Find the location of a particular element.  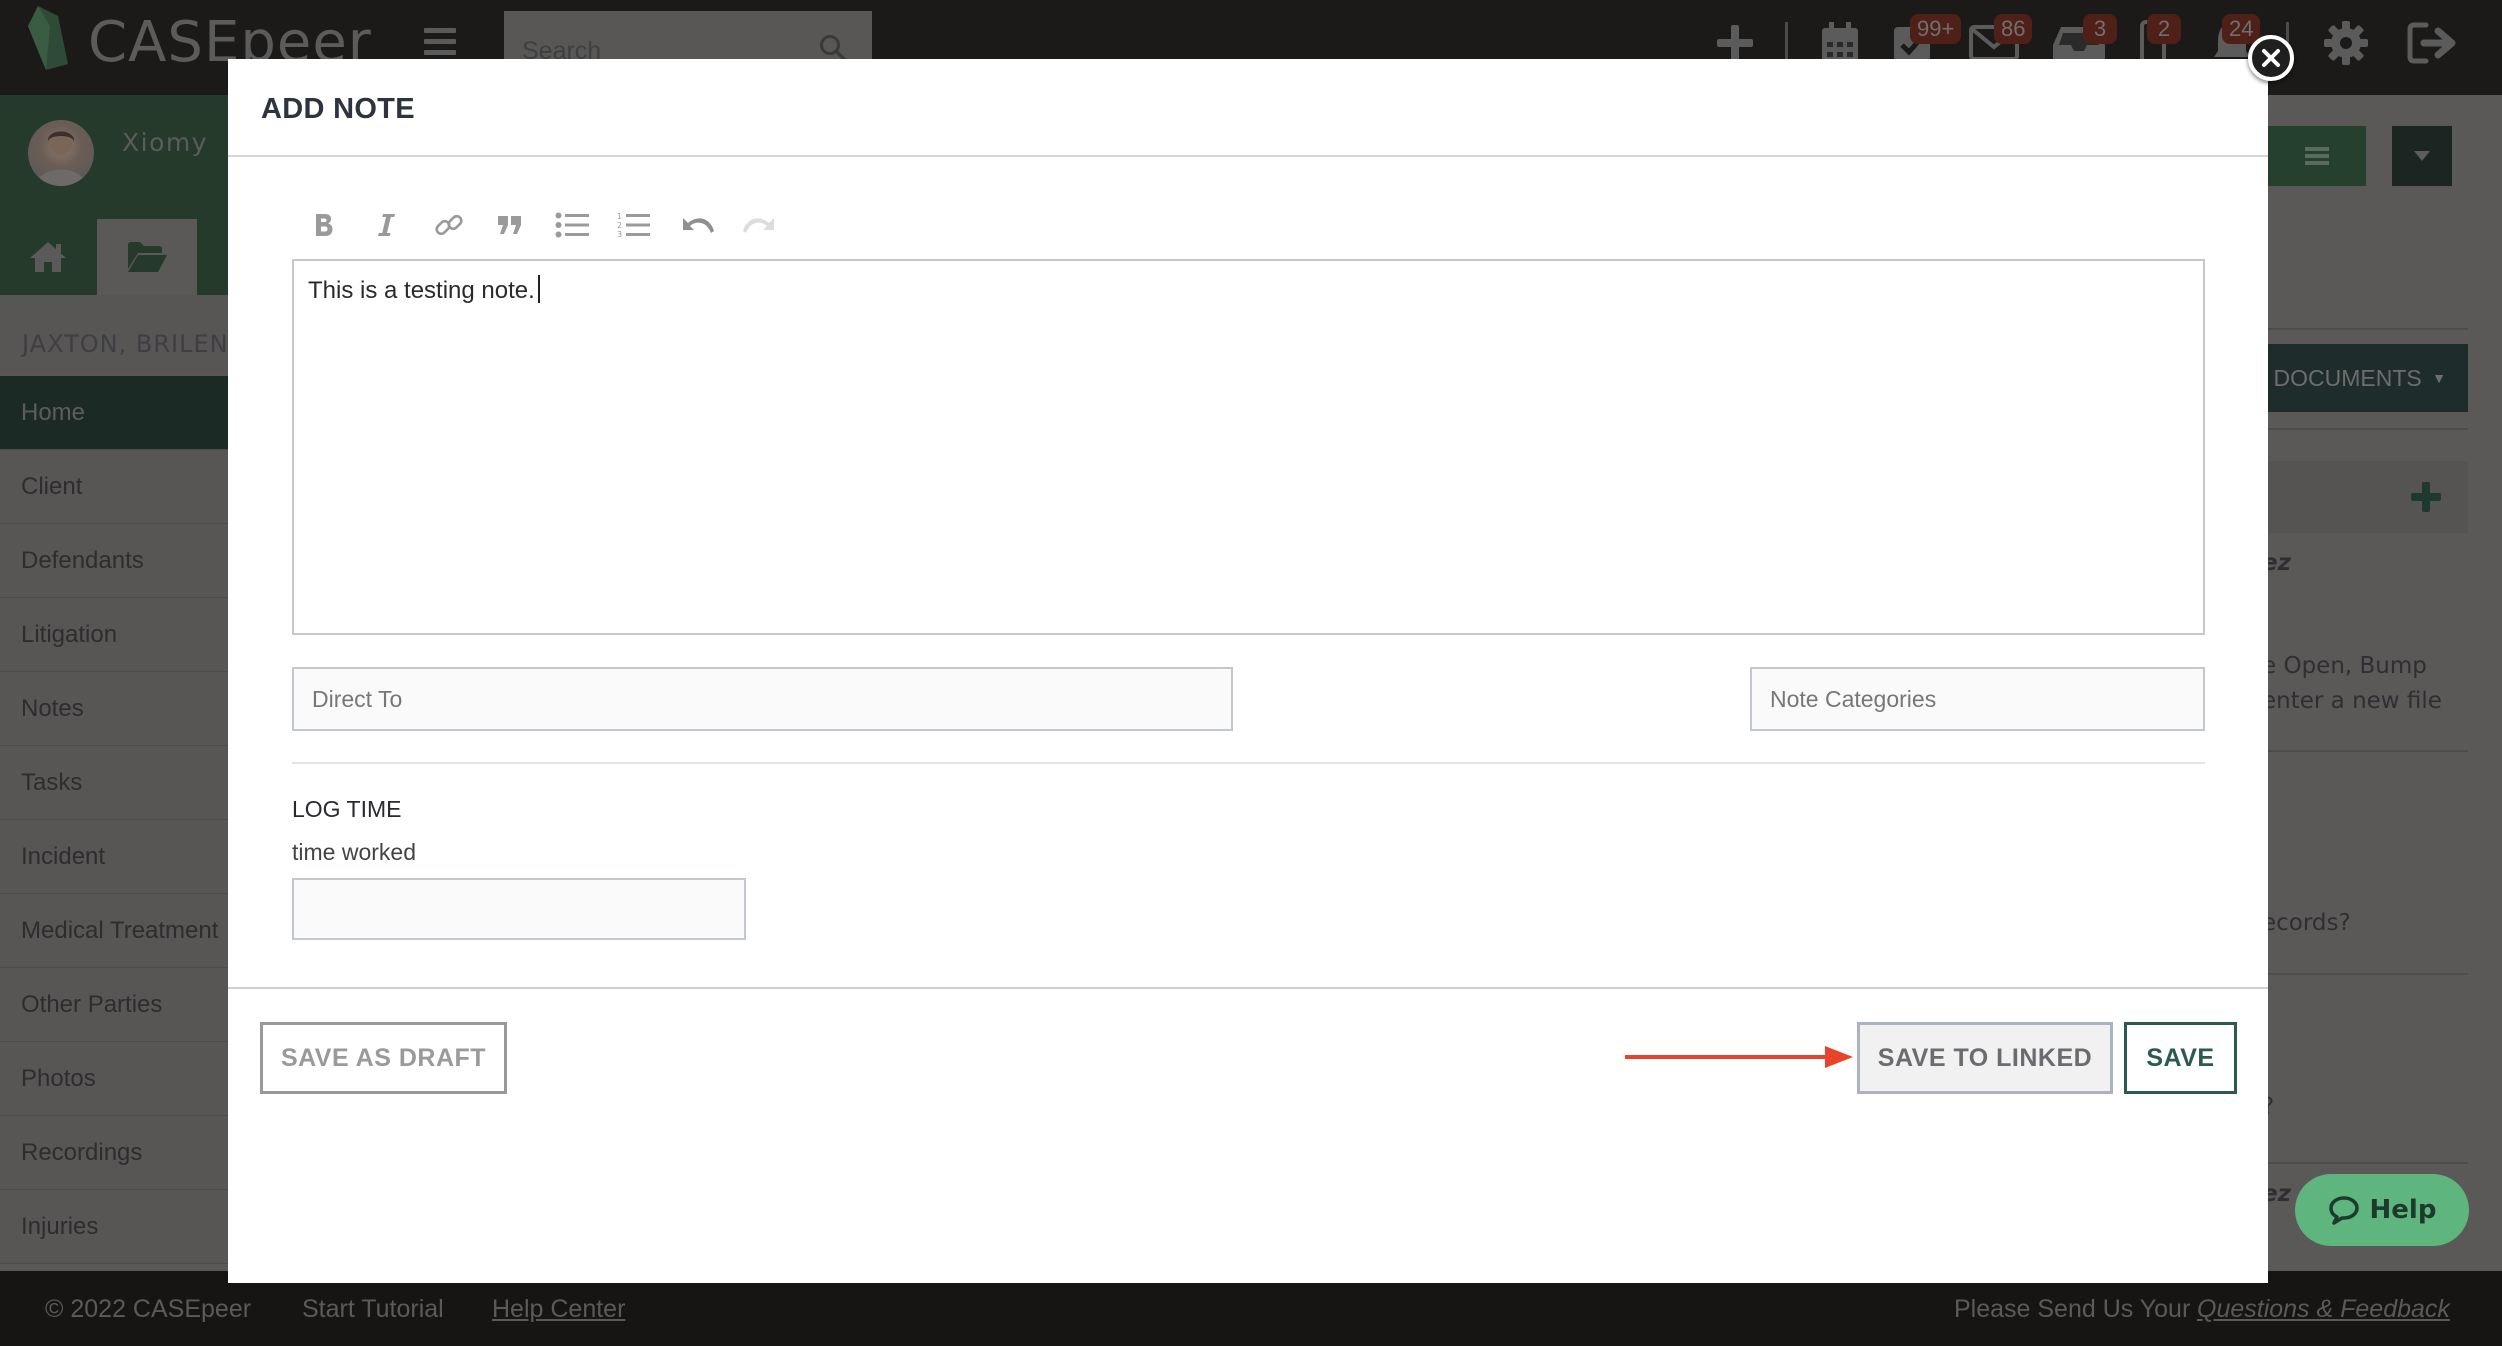

note-snippet-text: ecords? is located at coordinates (2306, 923).